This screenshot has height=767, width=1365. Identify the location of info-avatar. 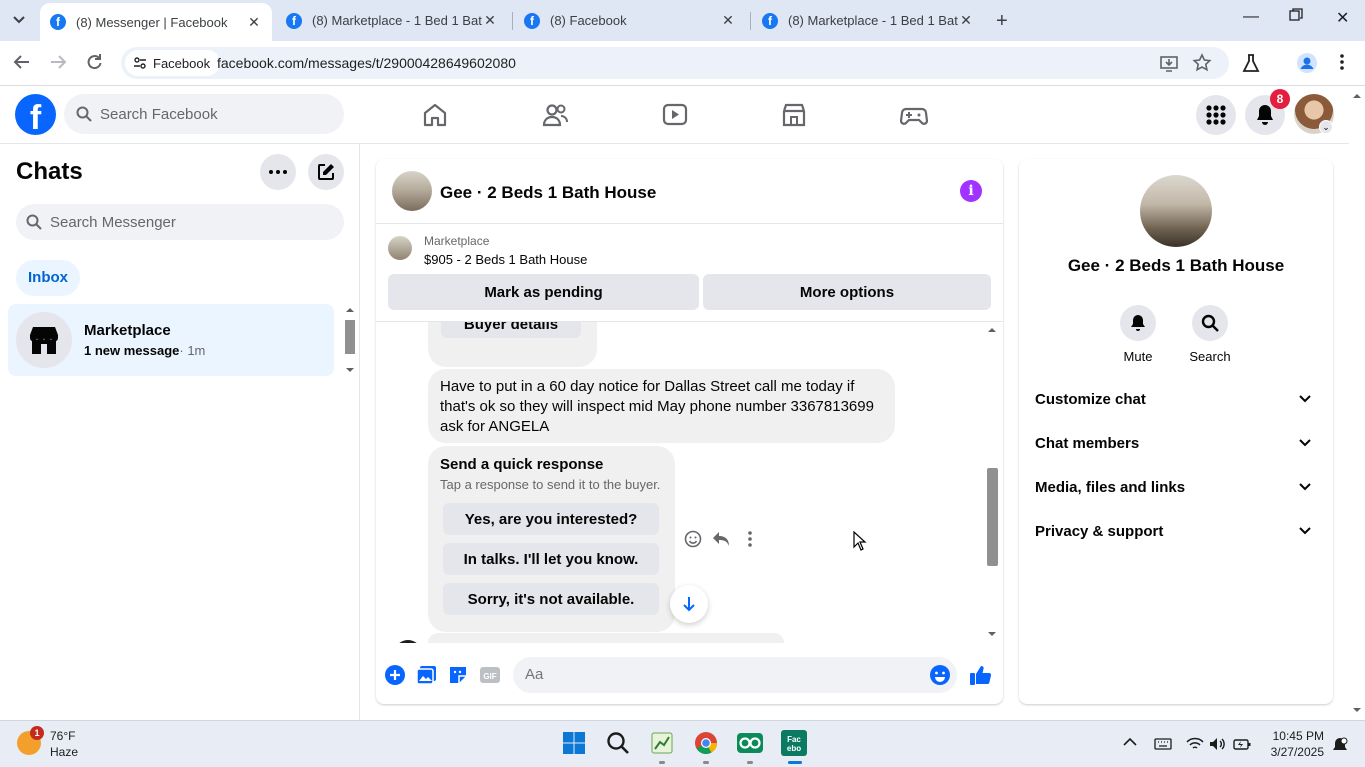
(1176, 211).